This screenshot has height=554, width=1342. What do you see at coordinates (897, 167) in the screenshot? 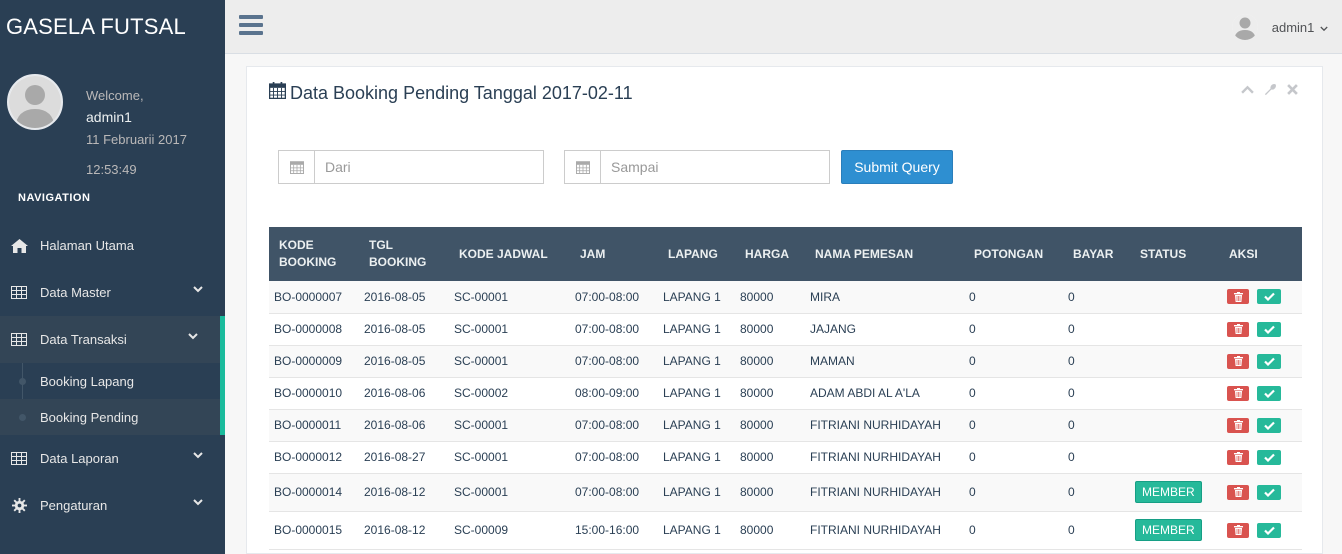
I see `submit-query-button: Submit Query` at bounding box center [897, 167].